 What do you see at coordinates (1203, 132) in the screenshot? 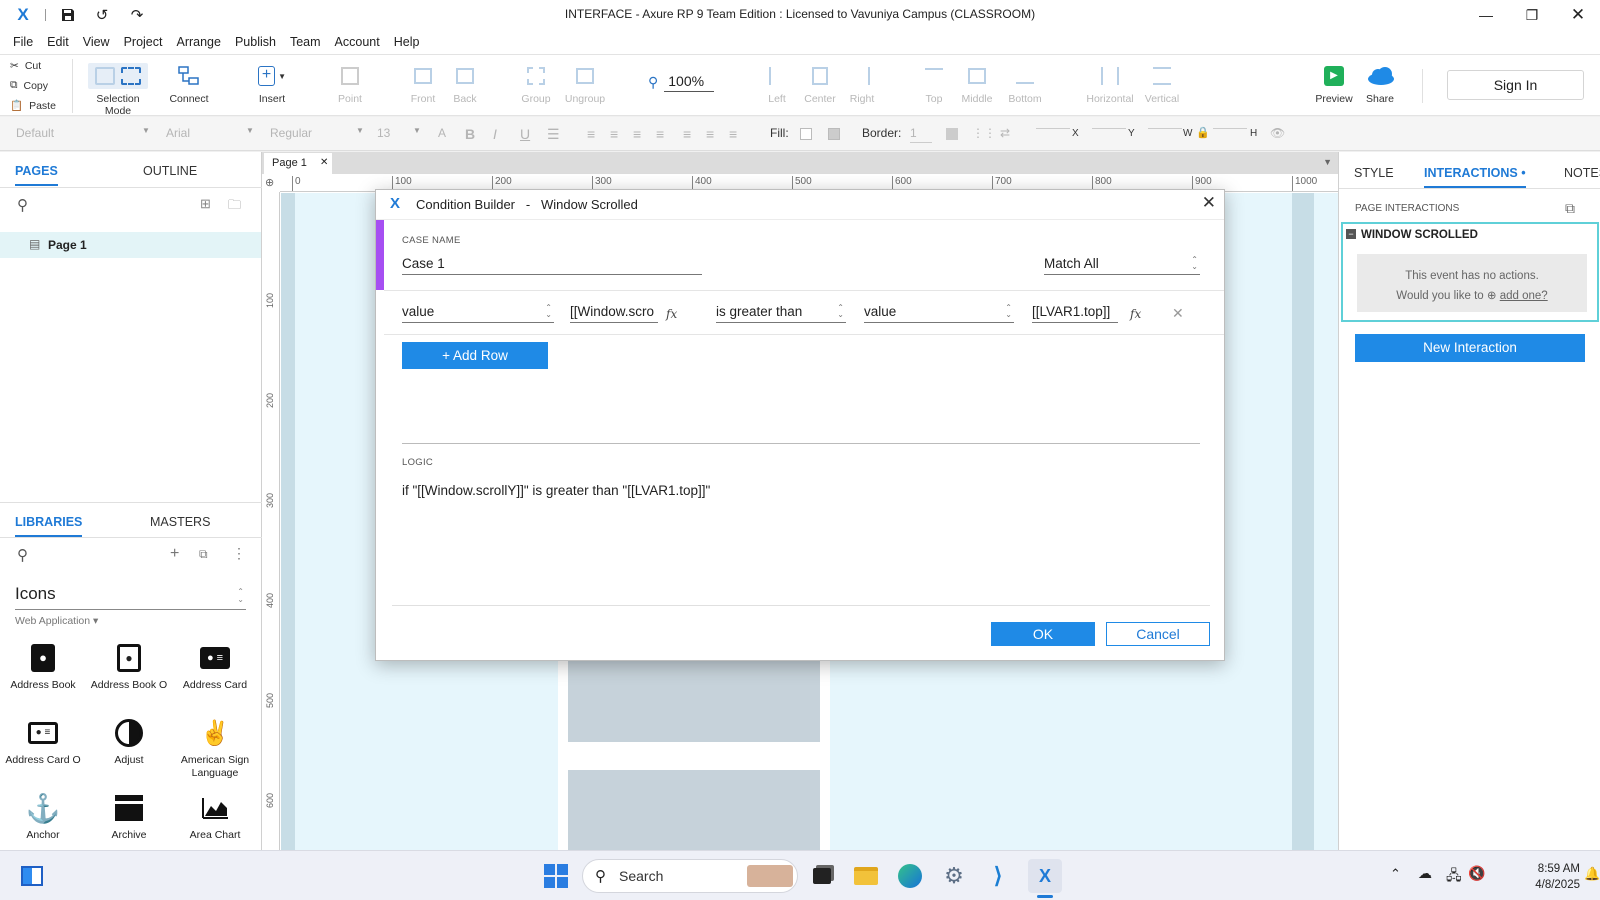
I see `lock-icon: 🔒` at bounding box center [1203, 132].